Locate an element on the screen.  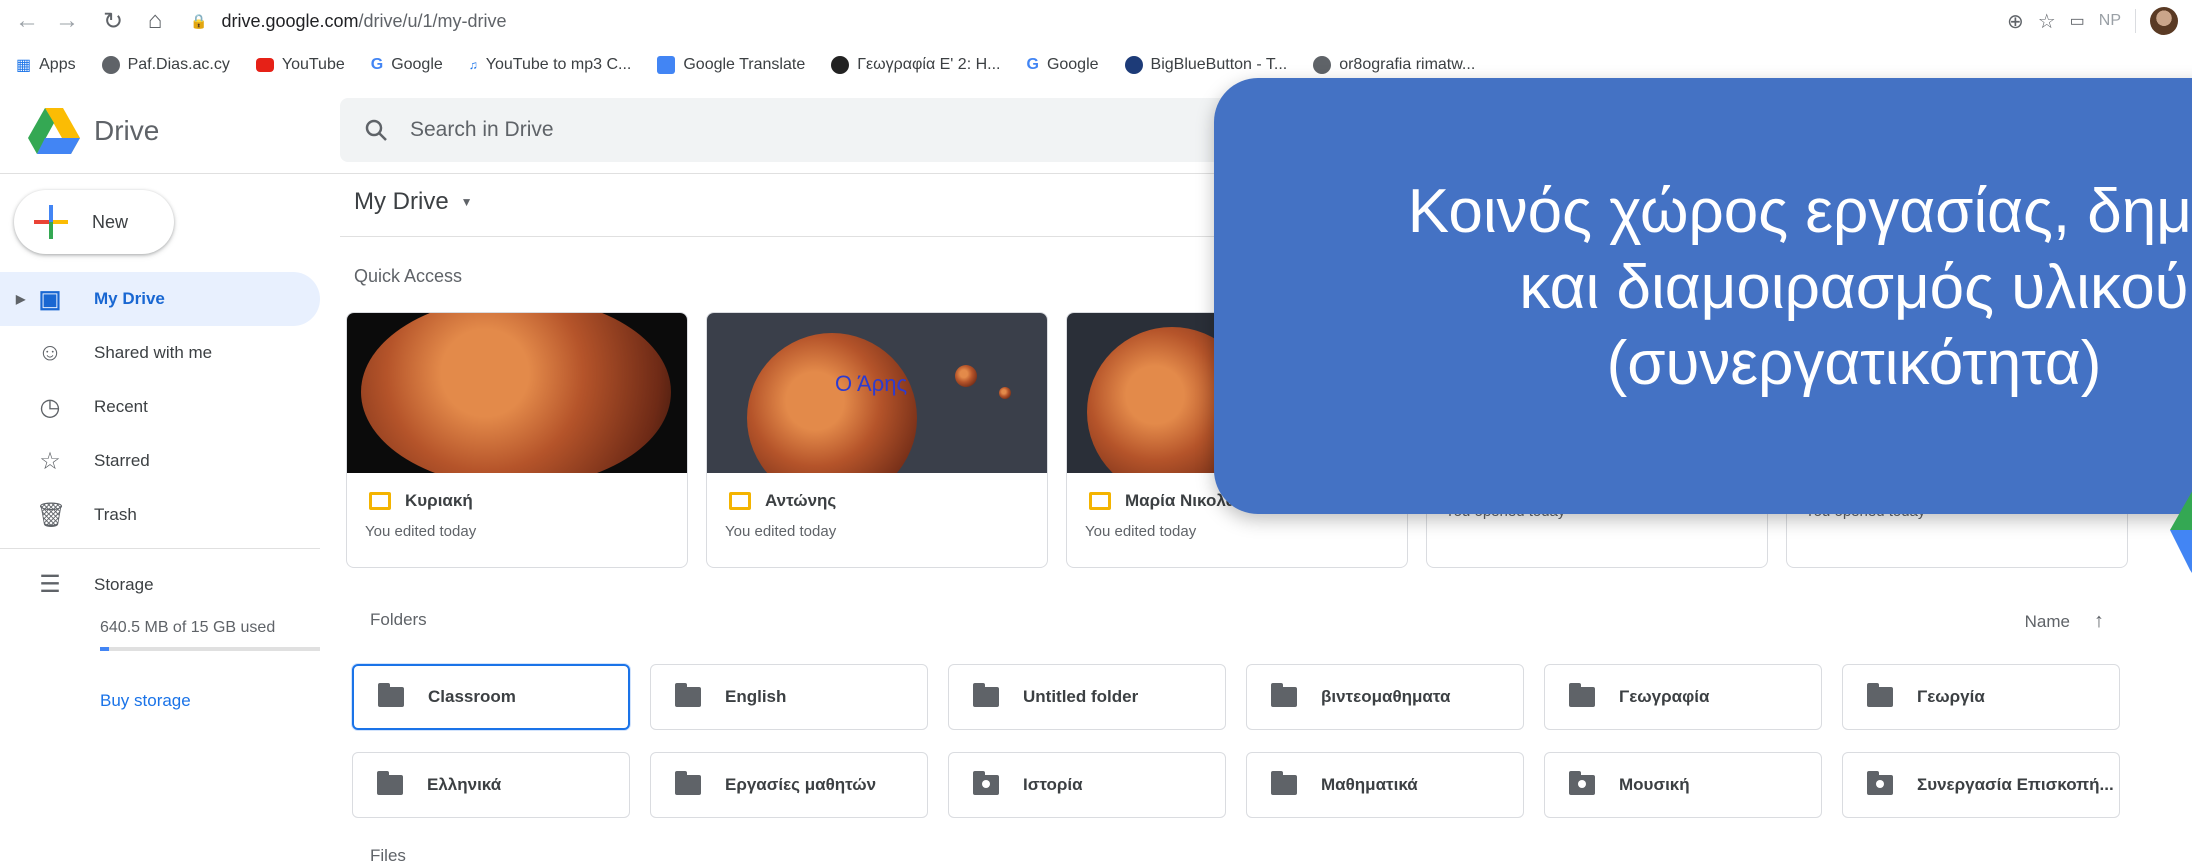
folder-item: Untitled folder is located at coordinates (1087, 697).